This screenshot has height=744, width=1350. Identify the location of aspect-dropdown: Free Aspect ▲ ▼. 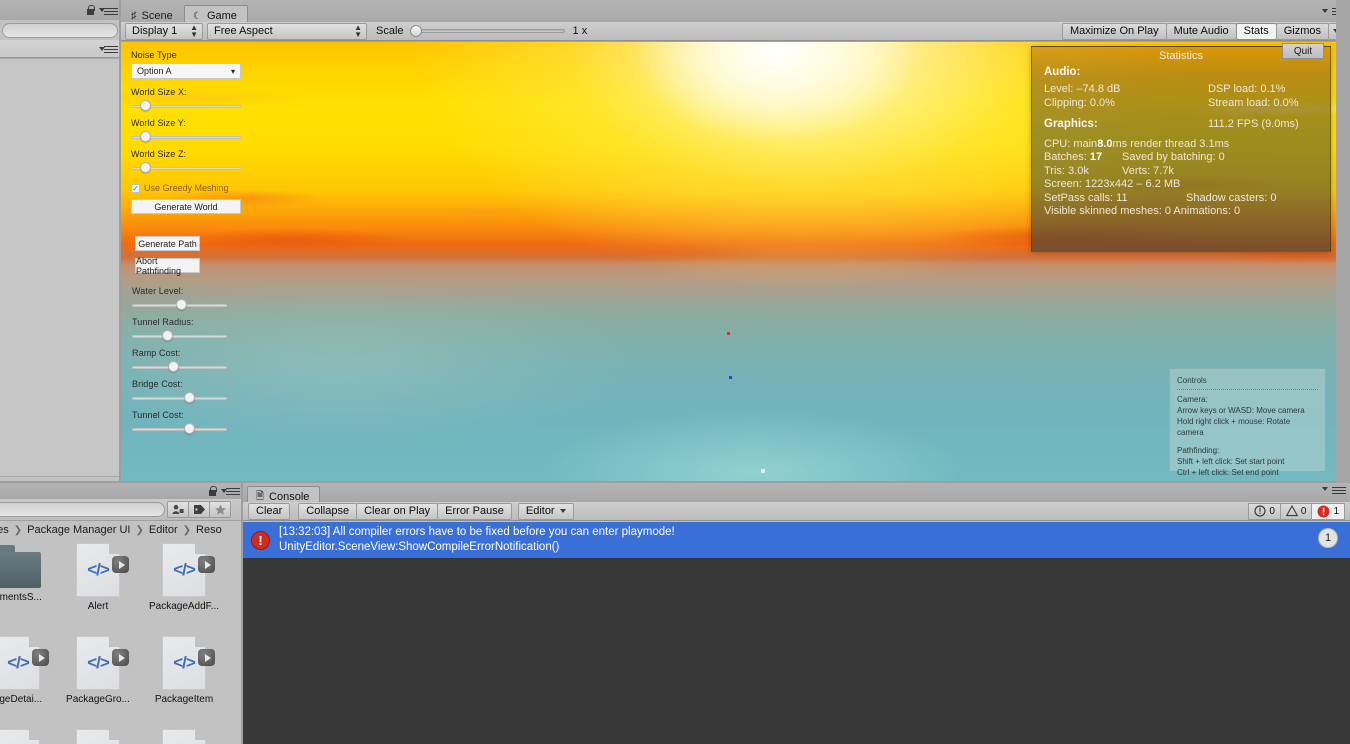
(287, 31).